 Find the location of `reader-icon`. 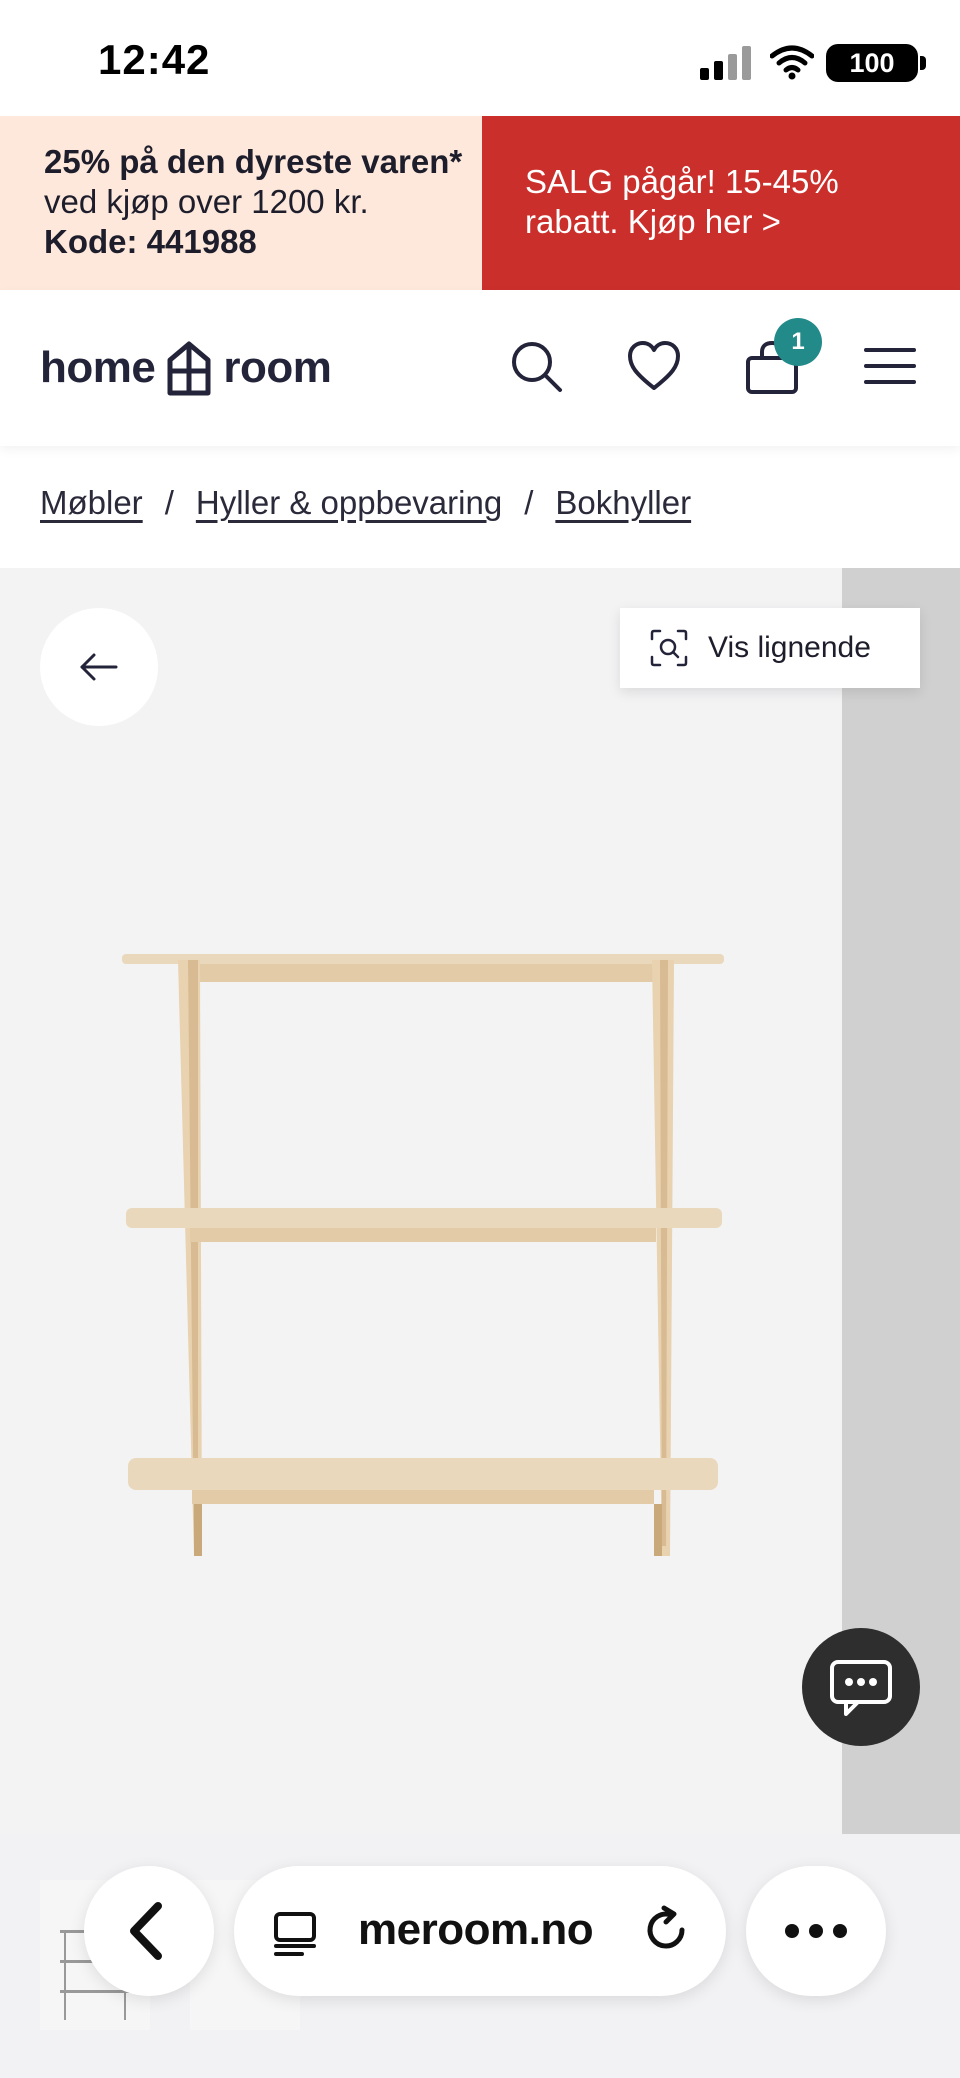

reader-icon is located at coordinates (295, 1933).